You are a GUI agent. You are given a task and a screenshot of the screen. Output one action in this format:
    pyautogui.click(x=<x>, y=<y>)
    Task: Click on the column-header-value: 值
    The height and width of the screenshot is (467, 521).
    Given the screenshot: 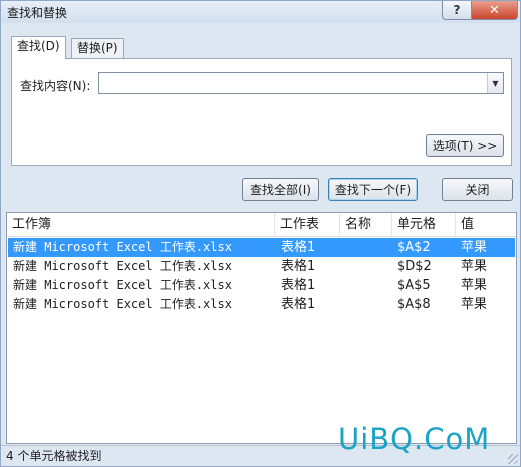 What is the action you would take?
    pyautogui.click(x=486, y=225)
    